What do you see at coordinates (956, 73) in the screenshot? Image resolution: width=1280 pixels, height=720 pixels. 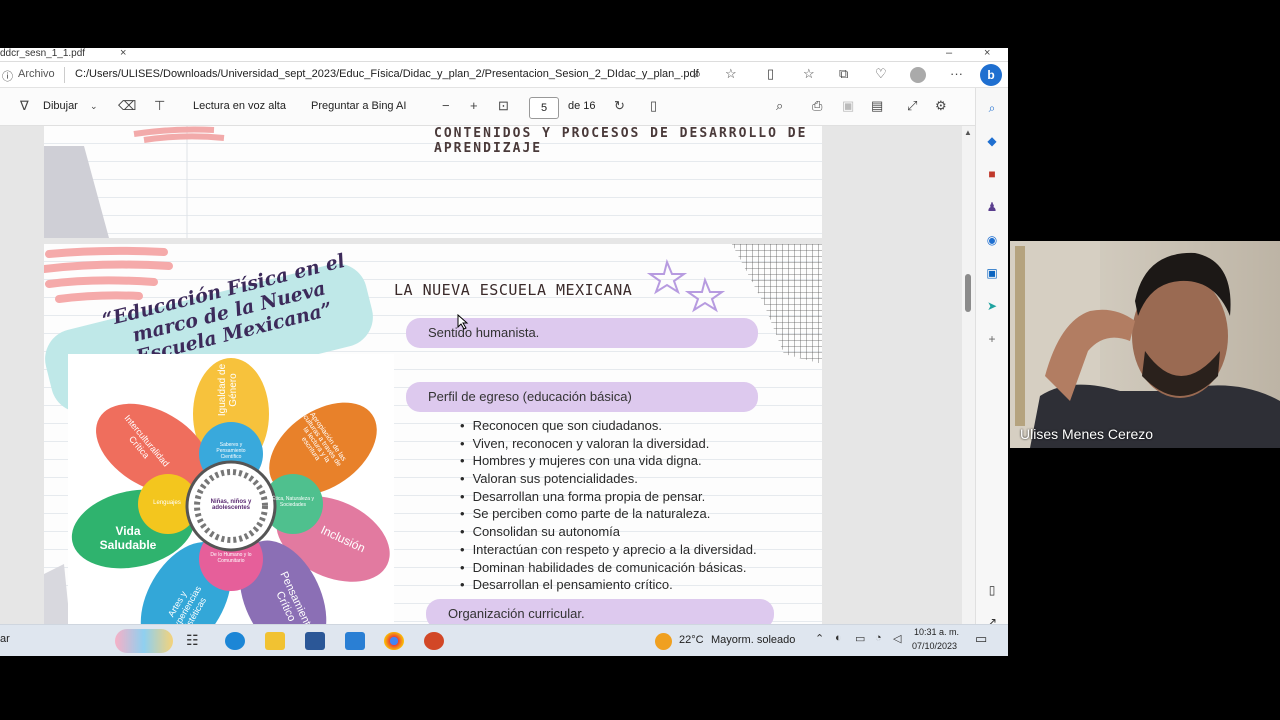 I see `more-menu-icon: ···` at bounding box center [956, 73].